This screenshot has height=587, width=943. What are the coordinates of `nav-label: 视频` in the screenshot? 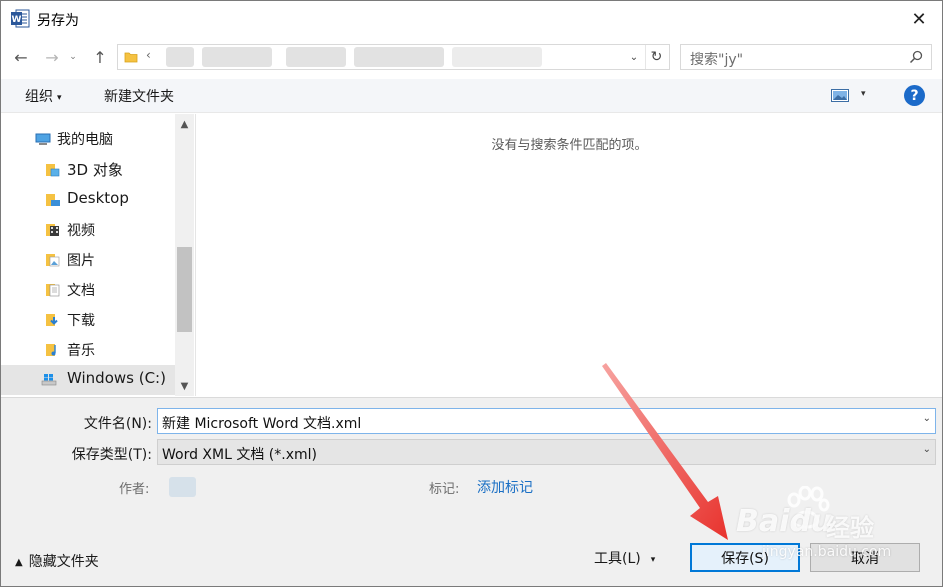 It's located at (81, 231).